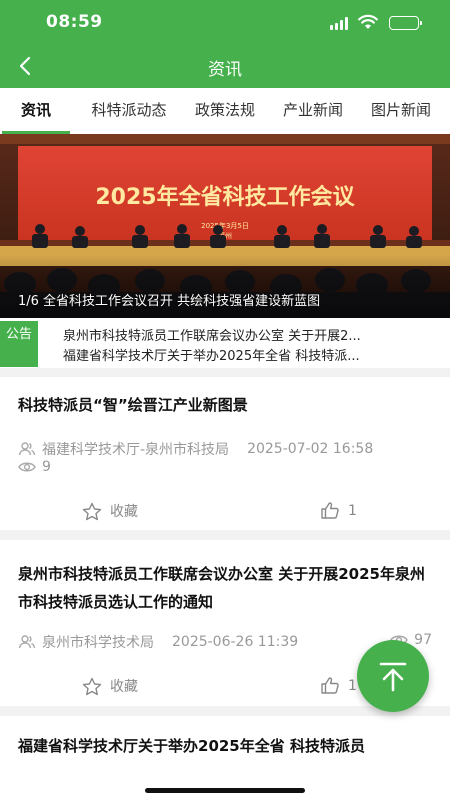 Image resolution: width=450 pixels, height=800 pixels. Describe the element at coordinates (129, 111) in the screenshot. I see `tab-tech-commissioner-updates: 科特派动态` at that location.